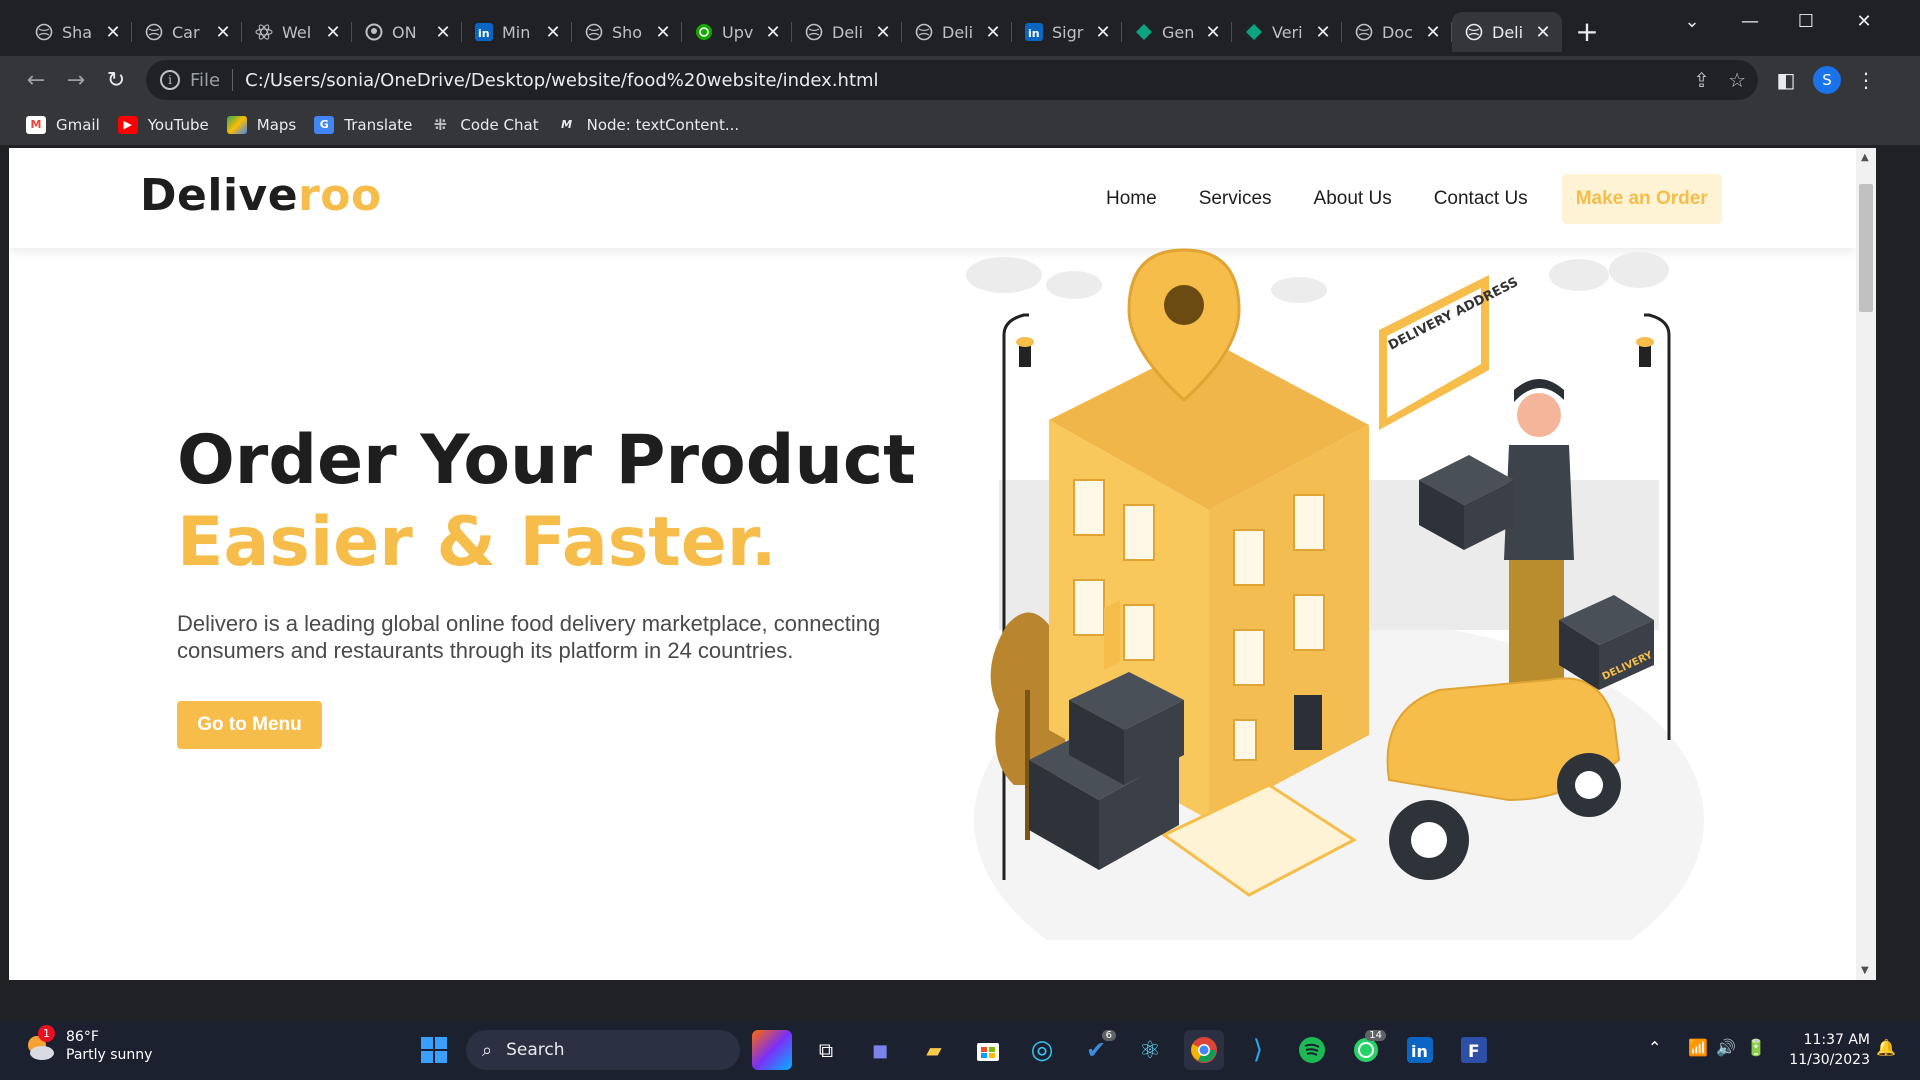  What do you see at coordinates (1587, 31) in the screenshot?
I see `new-tab-button: +` at bounding box center [1587, 31].